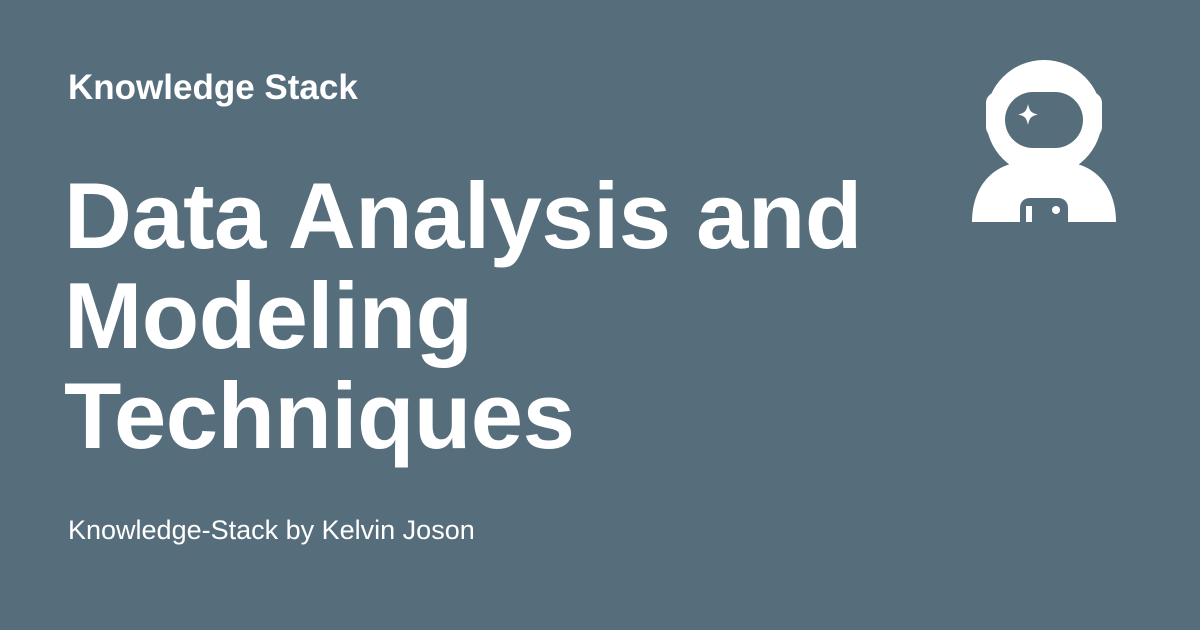  Describe the element at coordinates (271, 530) in the screenshot. I see `byline: Knowledge-Stack by Kelvin Joson` at that location.